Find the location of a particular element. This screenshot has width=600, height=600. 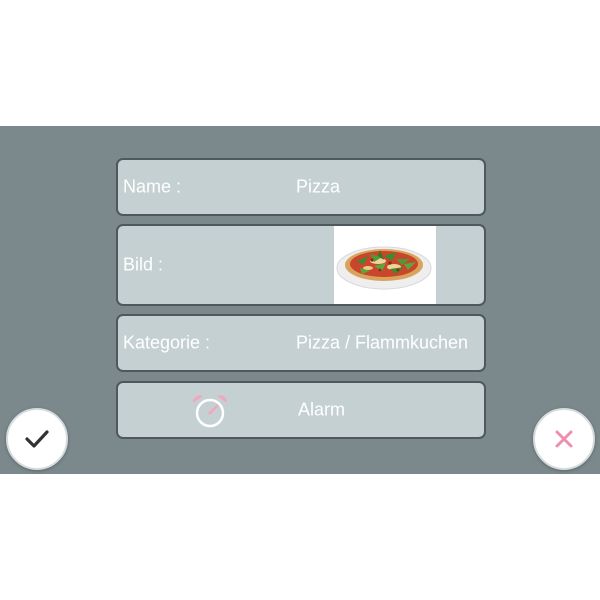

name-value: Pizza is located at coordinates (318, 187).